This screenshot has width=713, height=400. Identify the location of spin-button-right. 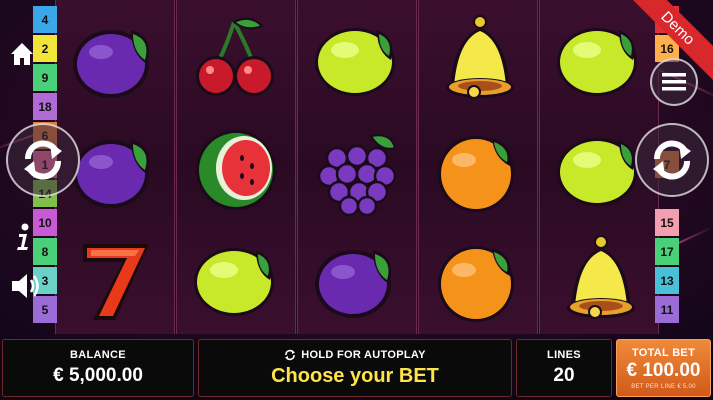
(672, 160).